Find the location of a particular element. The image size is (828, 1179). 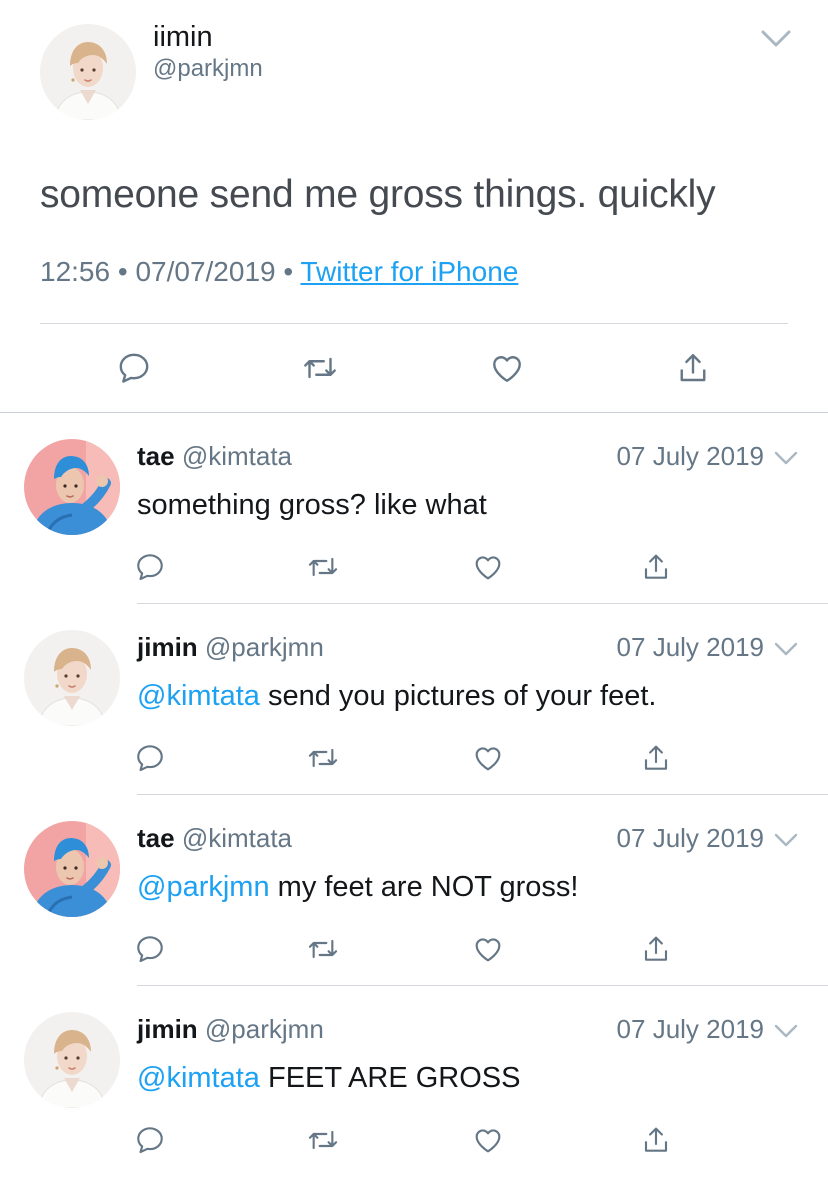

tweet-source-link: Twitter for iPhone is located at coordinates (409, 271).